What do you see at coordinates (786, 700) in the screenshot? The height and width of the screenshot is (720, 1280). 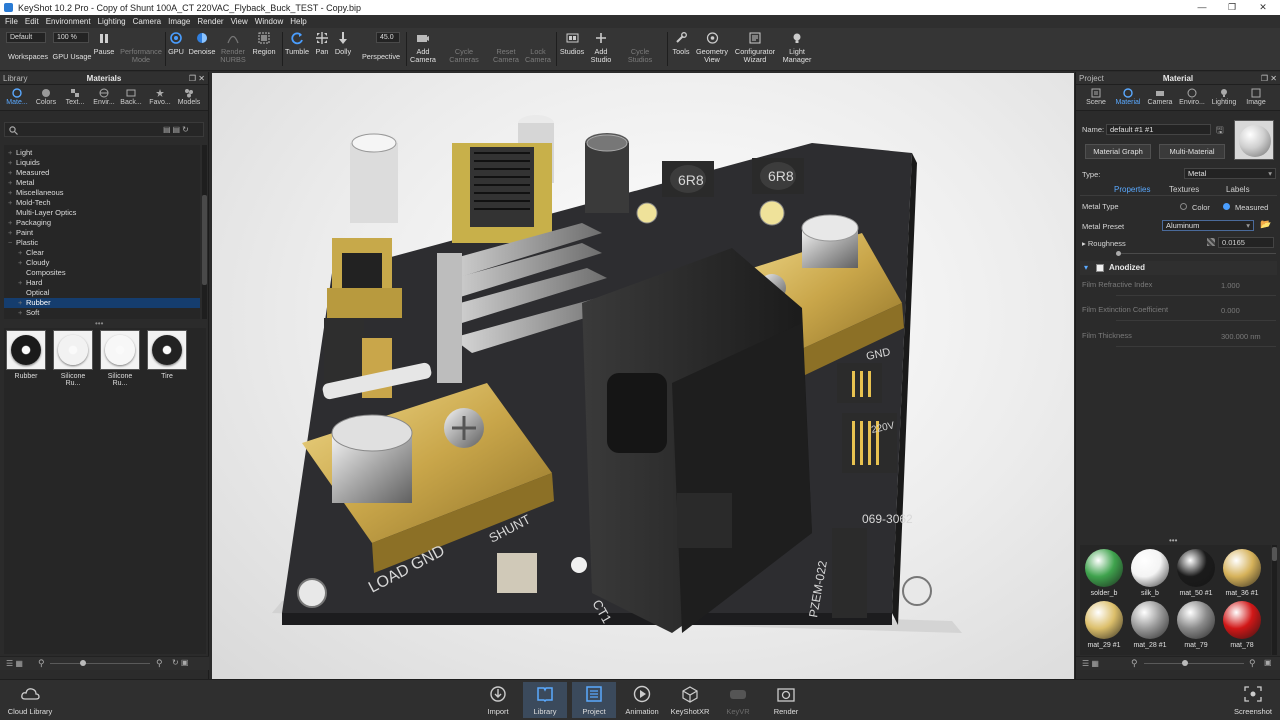 I see `render-button: Render` at bounding box center [786, 700].